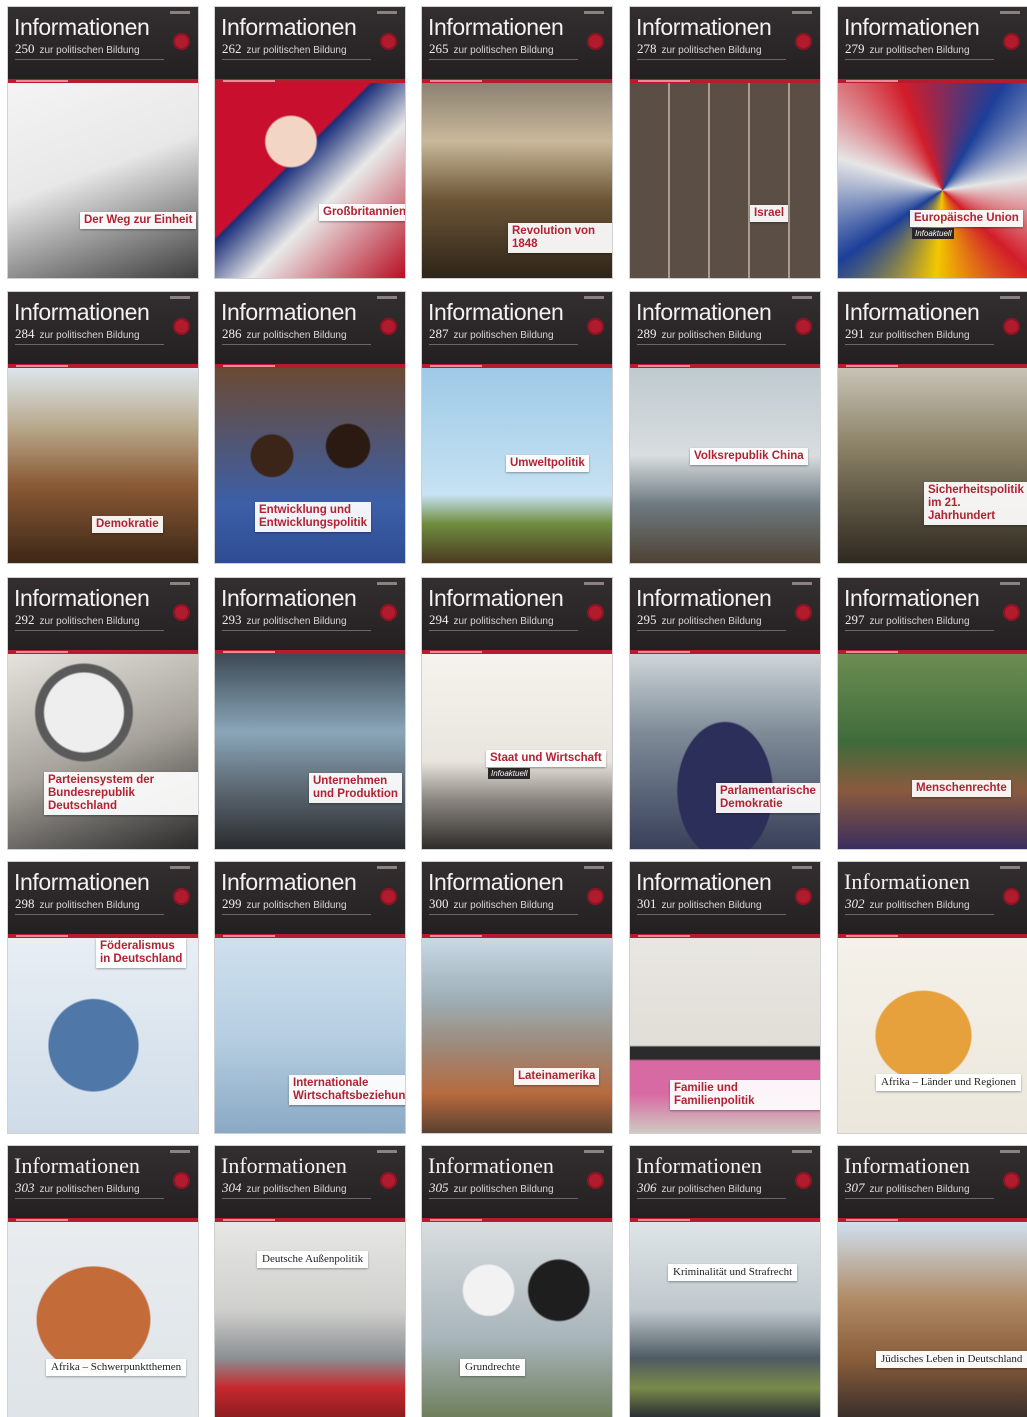  I want to click on cover-header: Informationen 293 zur politischen Bildung, so click(310, 616).